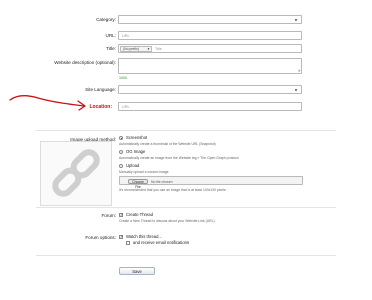  What do you see at coordinates (128, 243) in the screenshot?
I see `email-notifications-checkbox` at bounding box center [128, 243].